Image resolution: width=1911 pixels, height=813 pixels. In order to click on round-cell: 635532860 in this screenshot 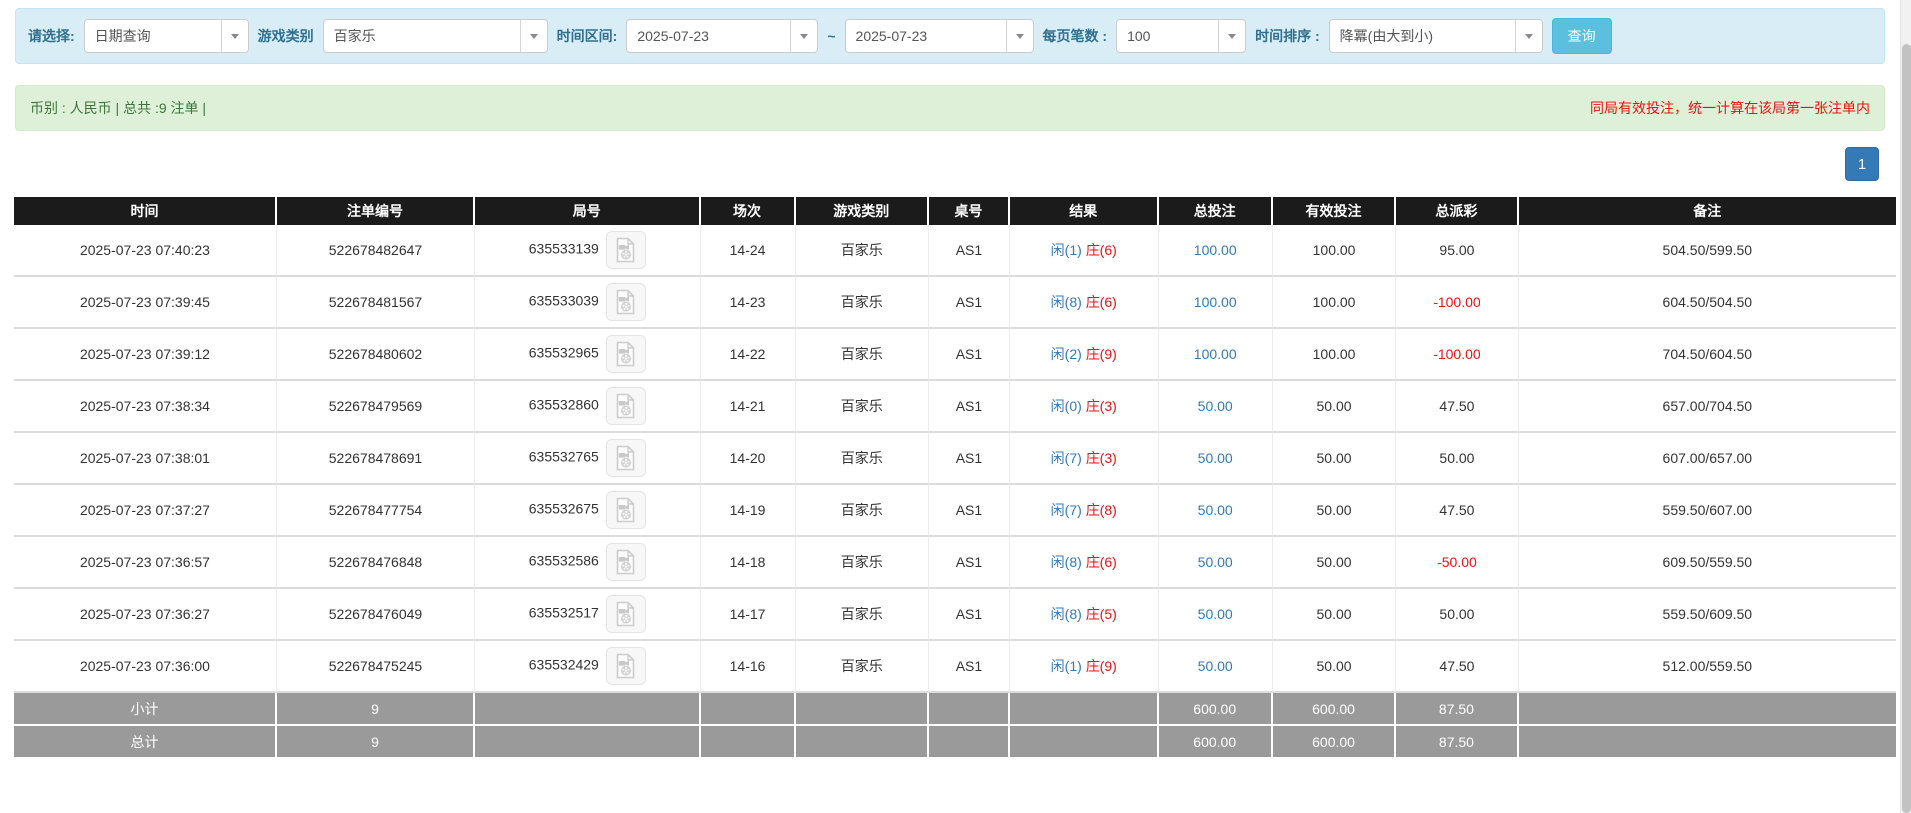, I will do `click(588, 407)`.